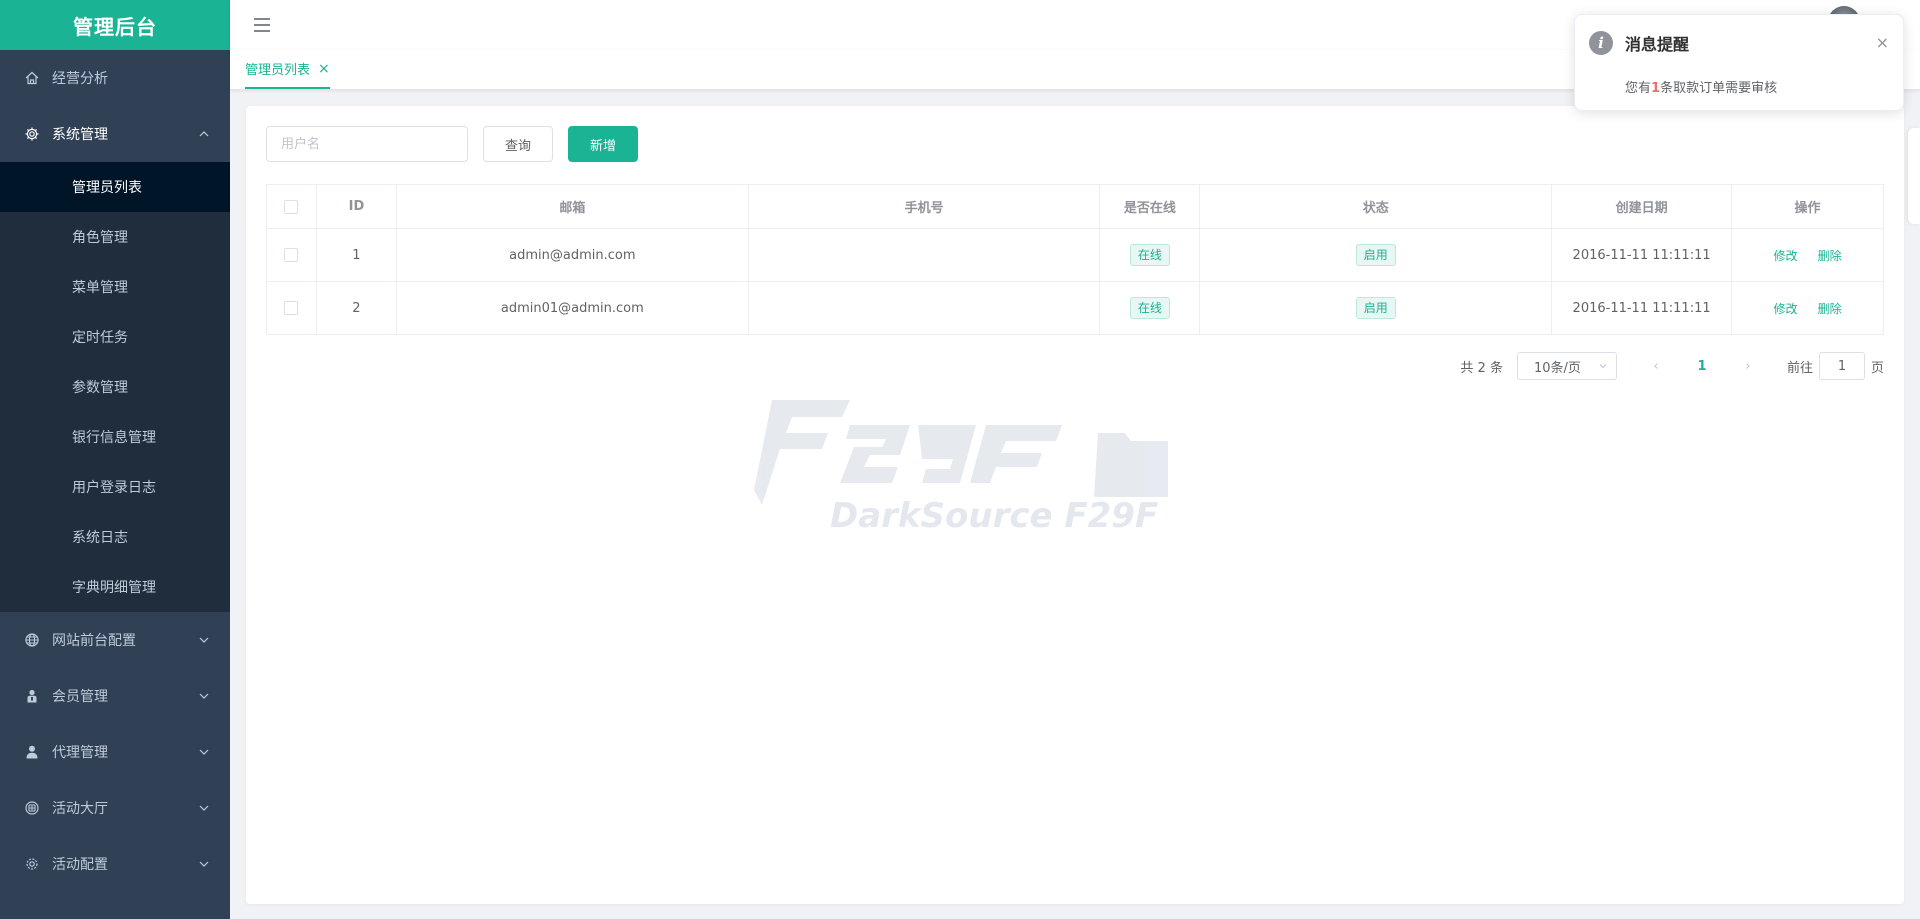  I want to click on query-button: 查询, so click(518, 144).